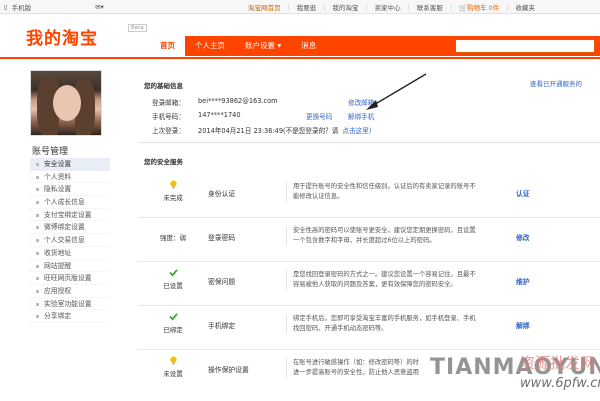 This screenshot has height=401, width=600. Describe the element at coordinates (556, 83) in the screenshot. I see `view-services-link: 查看已开通服务的` at that location.